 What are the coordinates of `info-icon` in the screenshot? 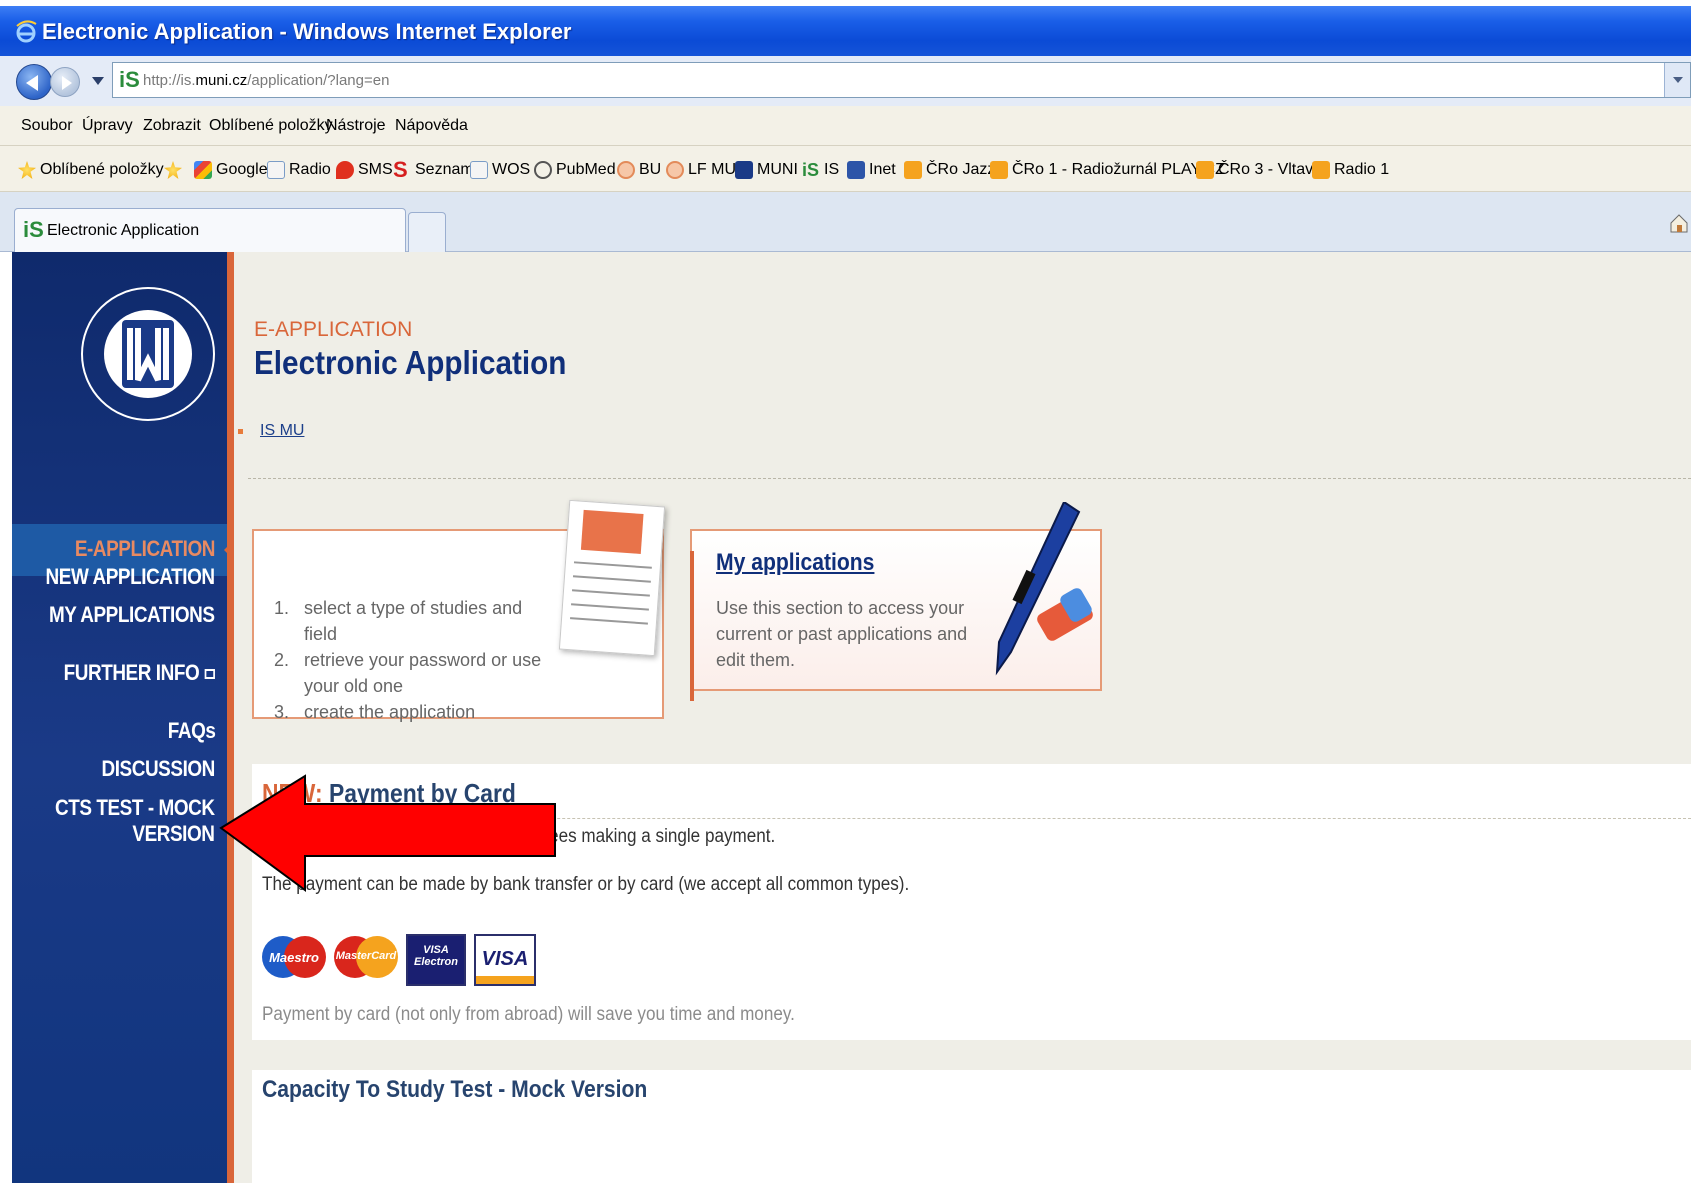 It's located at (856, 170).